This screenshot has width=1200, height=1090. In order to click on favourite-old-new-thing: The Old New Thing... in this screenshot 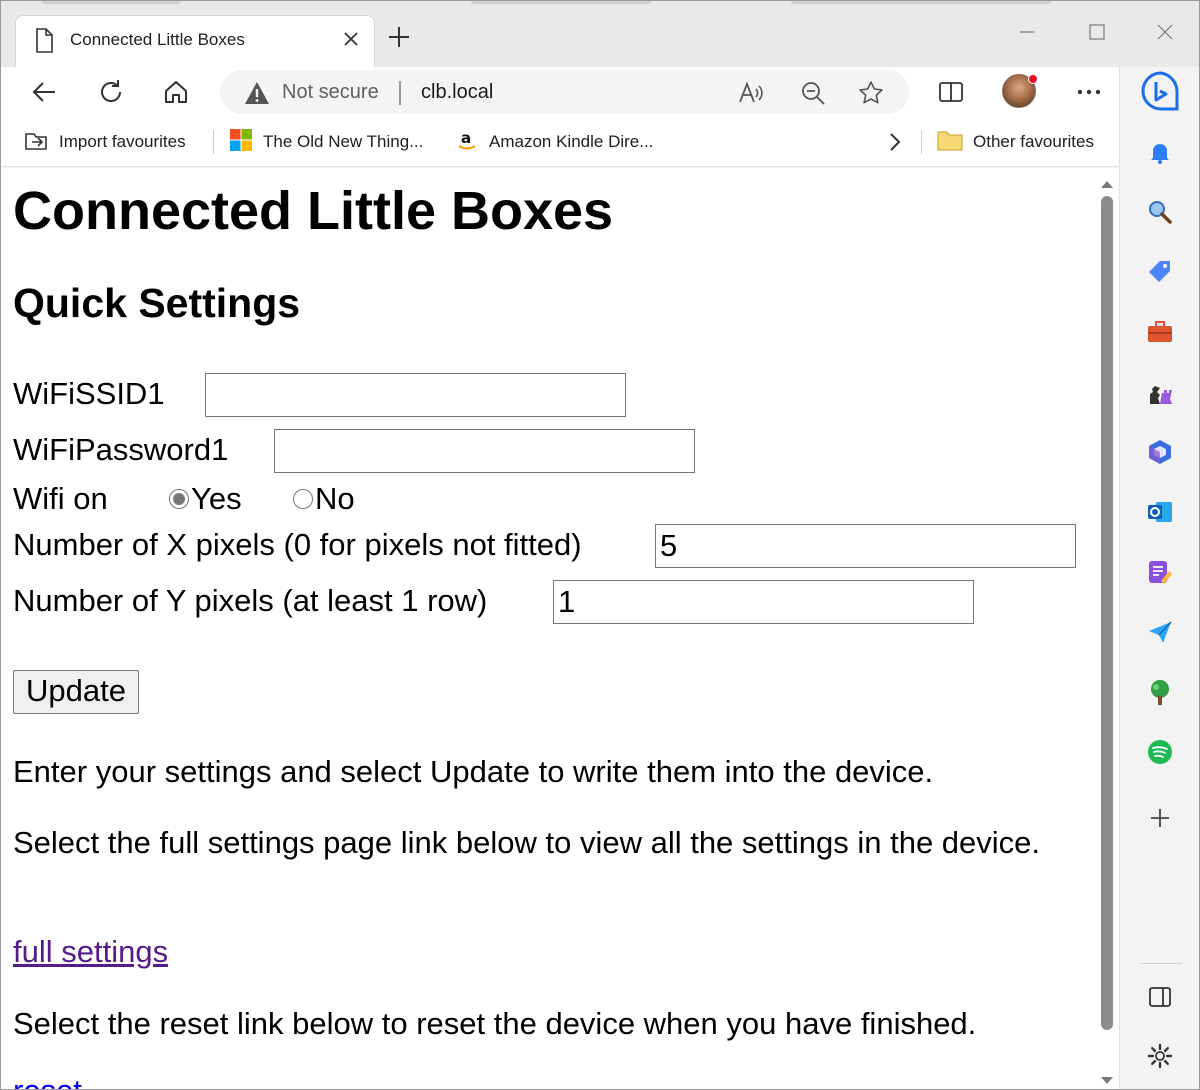, I will do `click(326, 142)`.